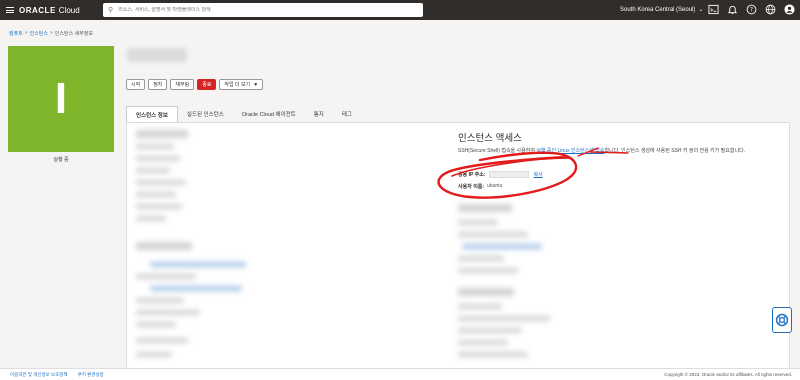 The image size is (800, 380). What do you see at coordinates (675, 151) in the screenshot?
I see `access-desc-suffix: 합니다. 인스턴스 생성에 사용된 SSH 키 쌍의 전용 키가 필요합니다.` at bounding box center [675, 151].